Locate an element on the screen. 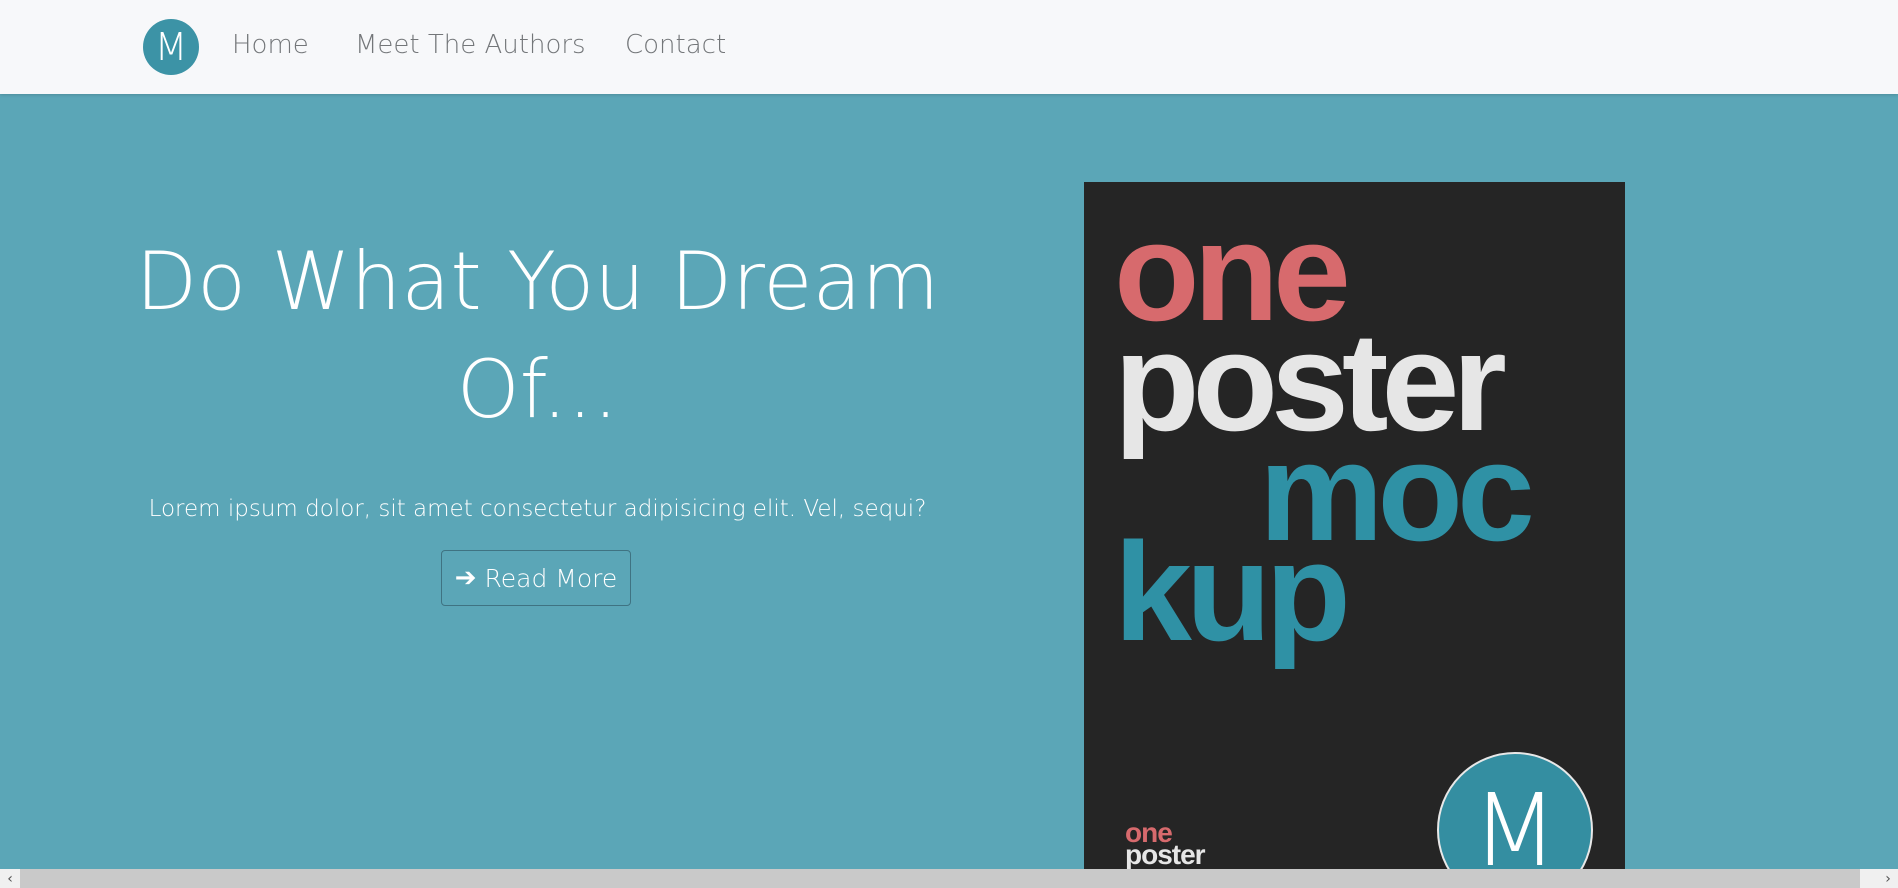  read-more-button: ➔ Read More is located at coordinates (536, 578).